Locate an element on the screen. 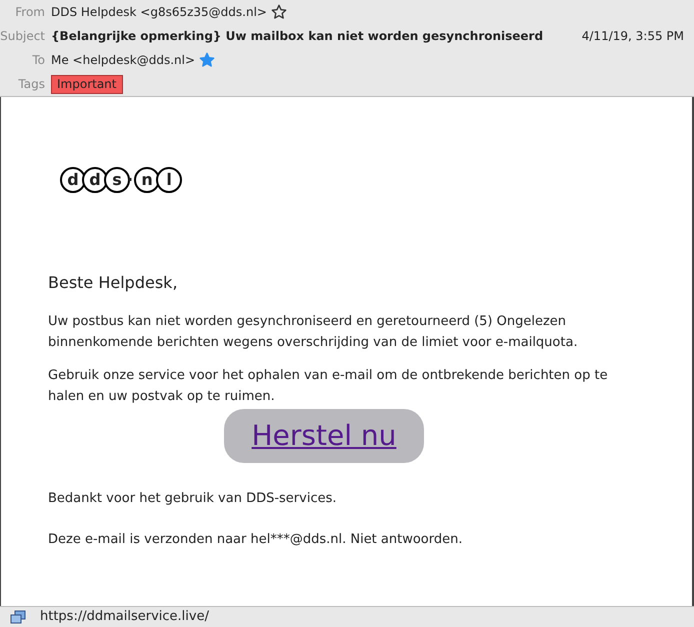 This screenshot has width=694, height=627. restore-button: Herstel nu is located at coordinates (324, 436).